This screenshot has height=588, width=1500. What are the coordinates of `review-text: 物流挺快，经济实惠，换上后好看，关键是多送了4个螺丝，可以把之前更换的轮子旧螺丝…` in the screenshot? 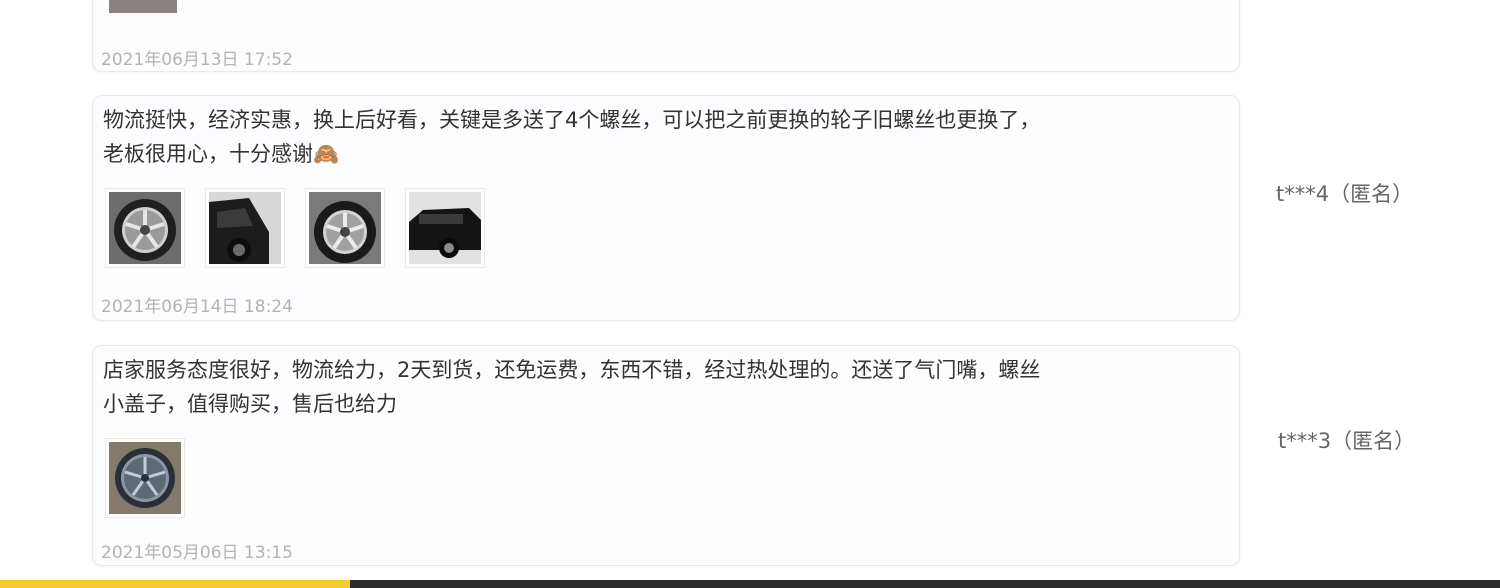 It's located at (572, 137).